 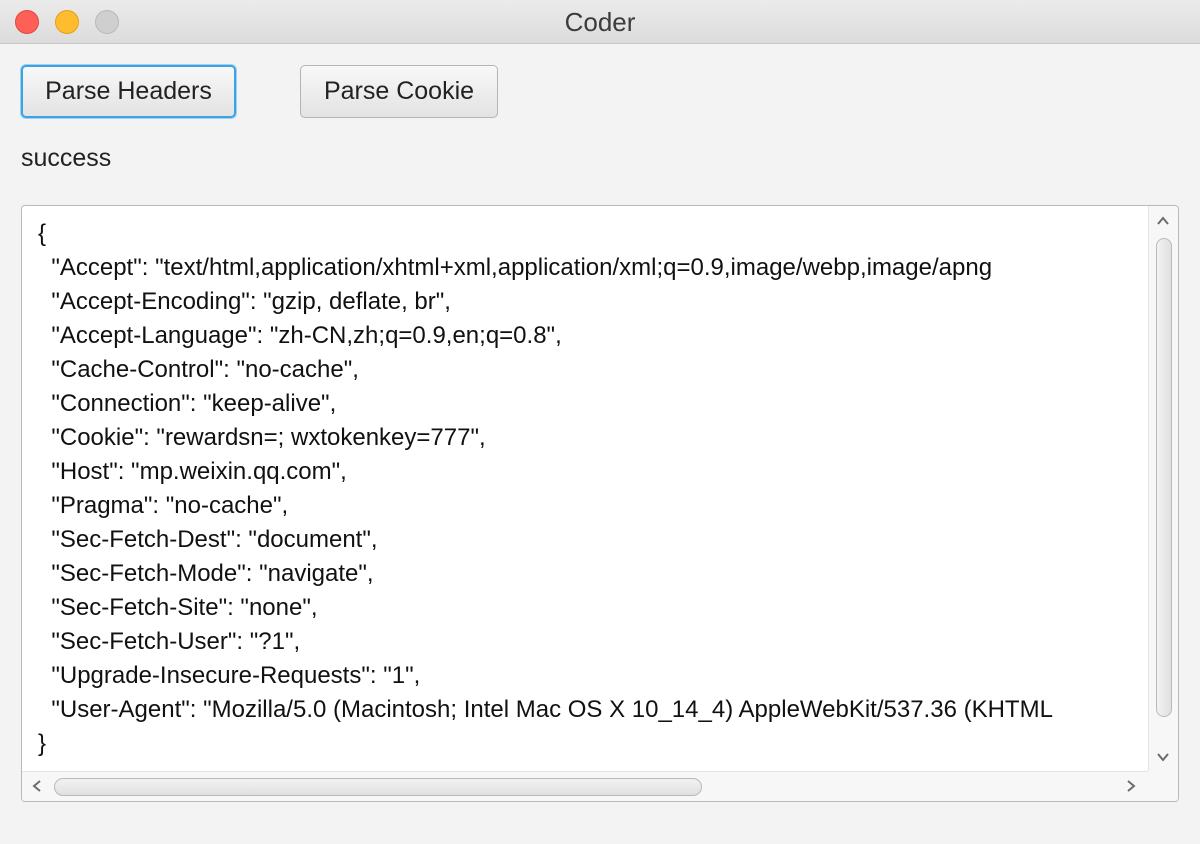 What do you see at coordinates (208, 539) in the screenshot?
I see `output-line: "Sec-Fetch-Dest": "document",` at bounding box center [208, 539].